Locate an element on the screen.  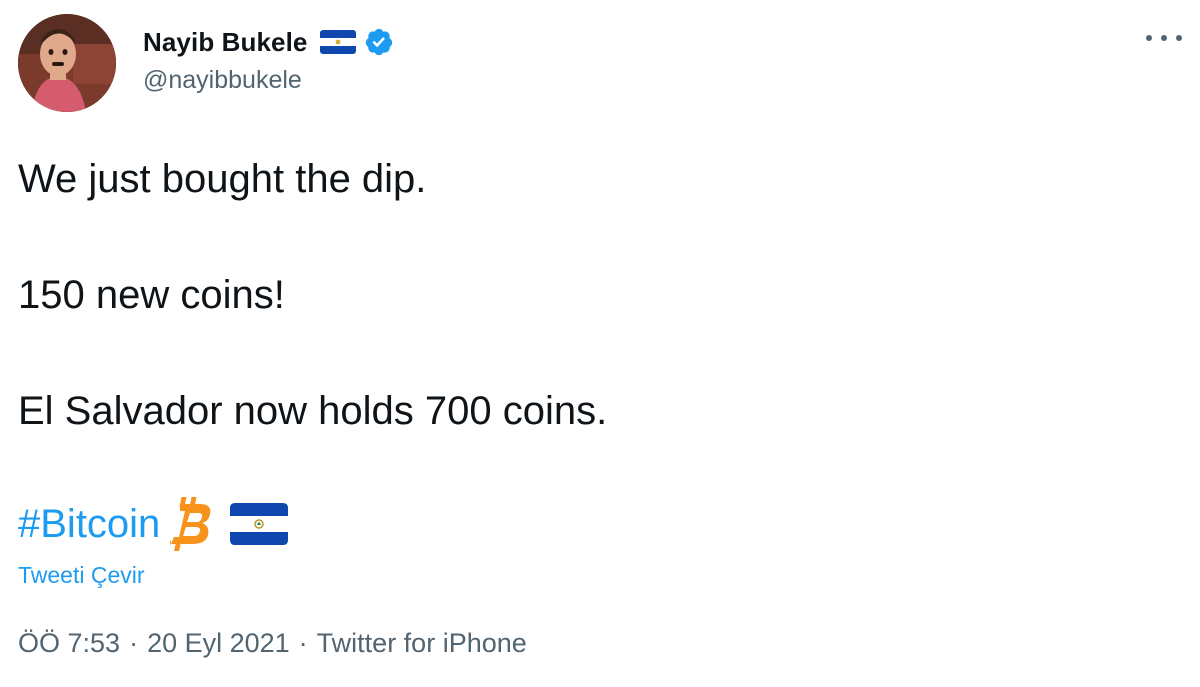
hashtag-link: #Bitcoin is located at coordinates (89, 524).